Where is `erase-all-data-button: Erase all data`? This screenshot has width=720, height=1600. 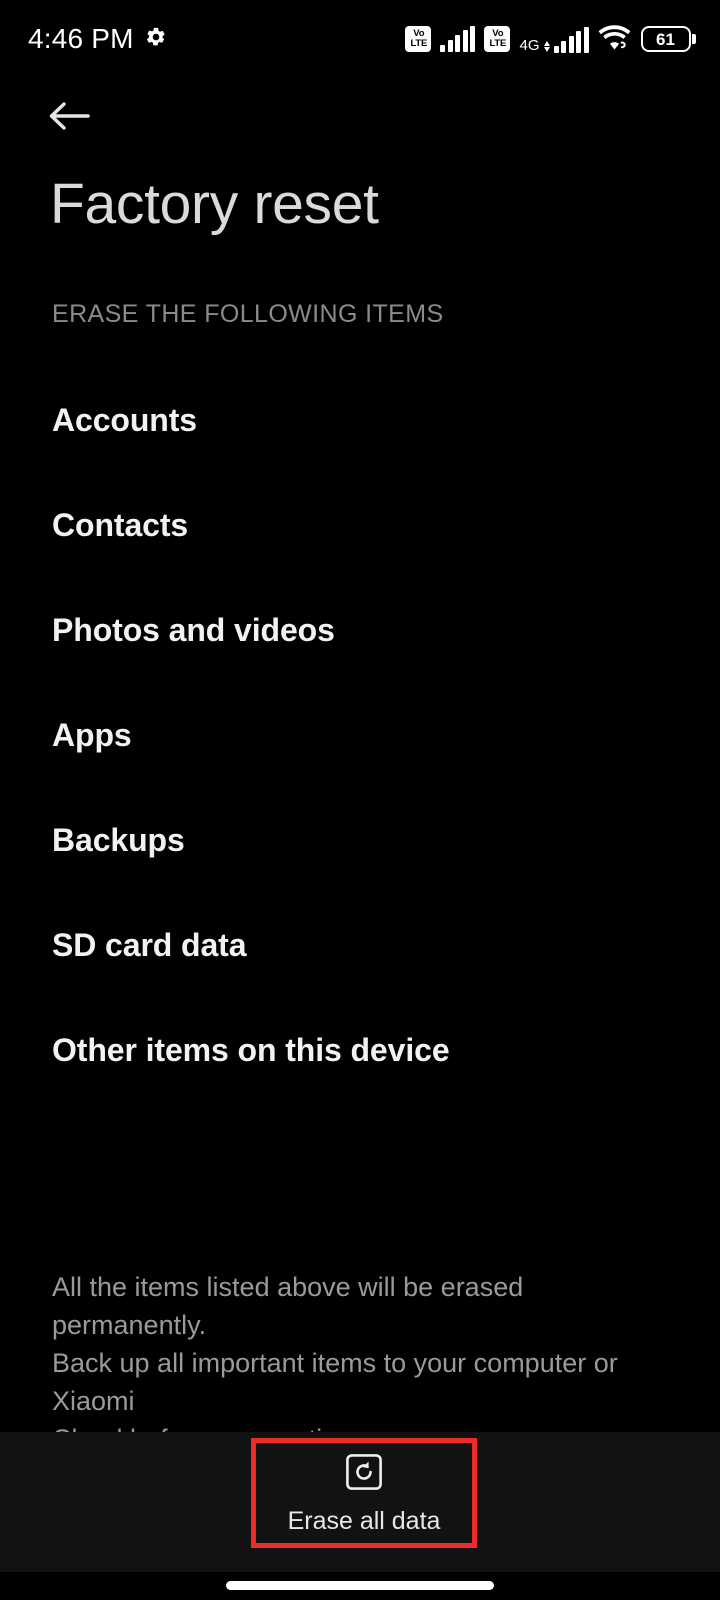 erase-all-data-button: Erase all data is located at coordinates (364, 1493).